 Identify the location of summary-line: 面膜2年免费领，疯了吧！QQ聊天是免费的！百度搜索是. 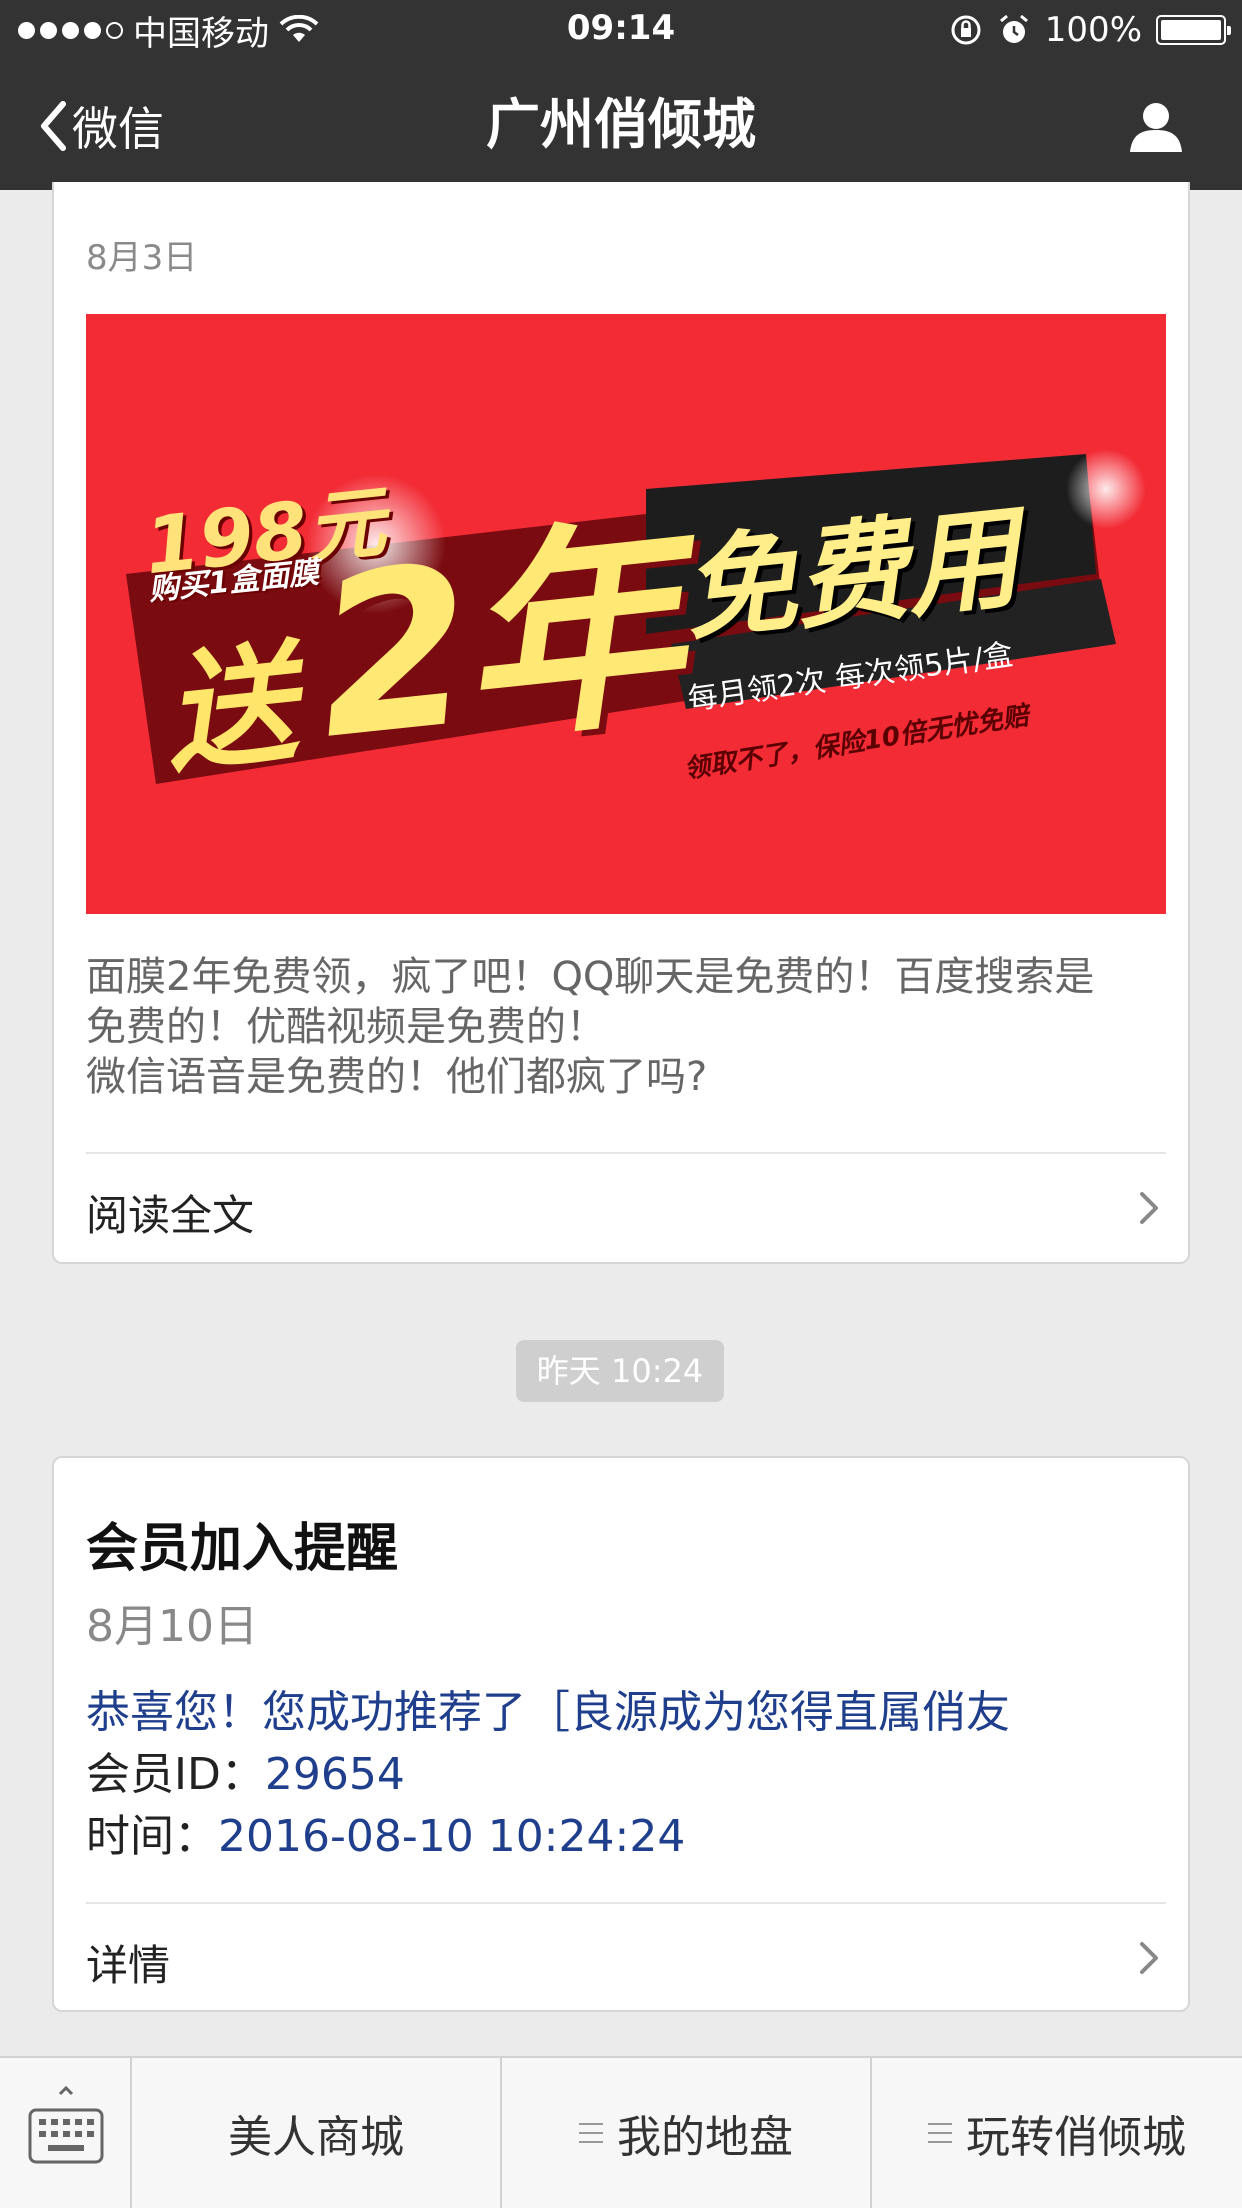
(590, 977).